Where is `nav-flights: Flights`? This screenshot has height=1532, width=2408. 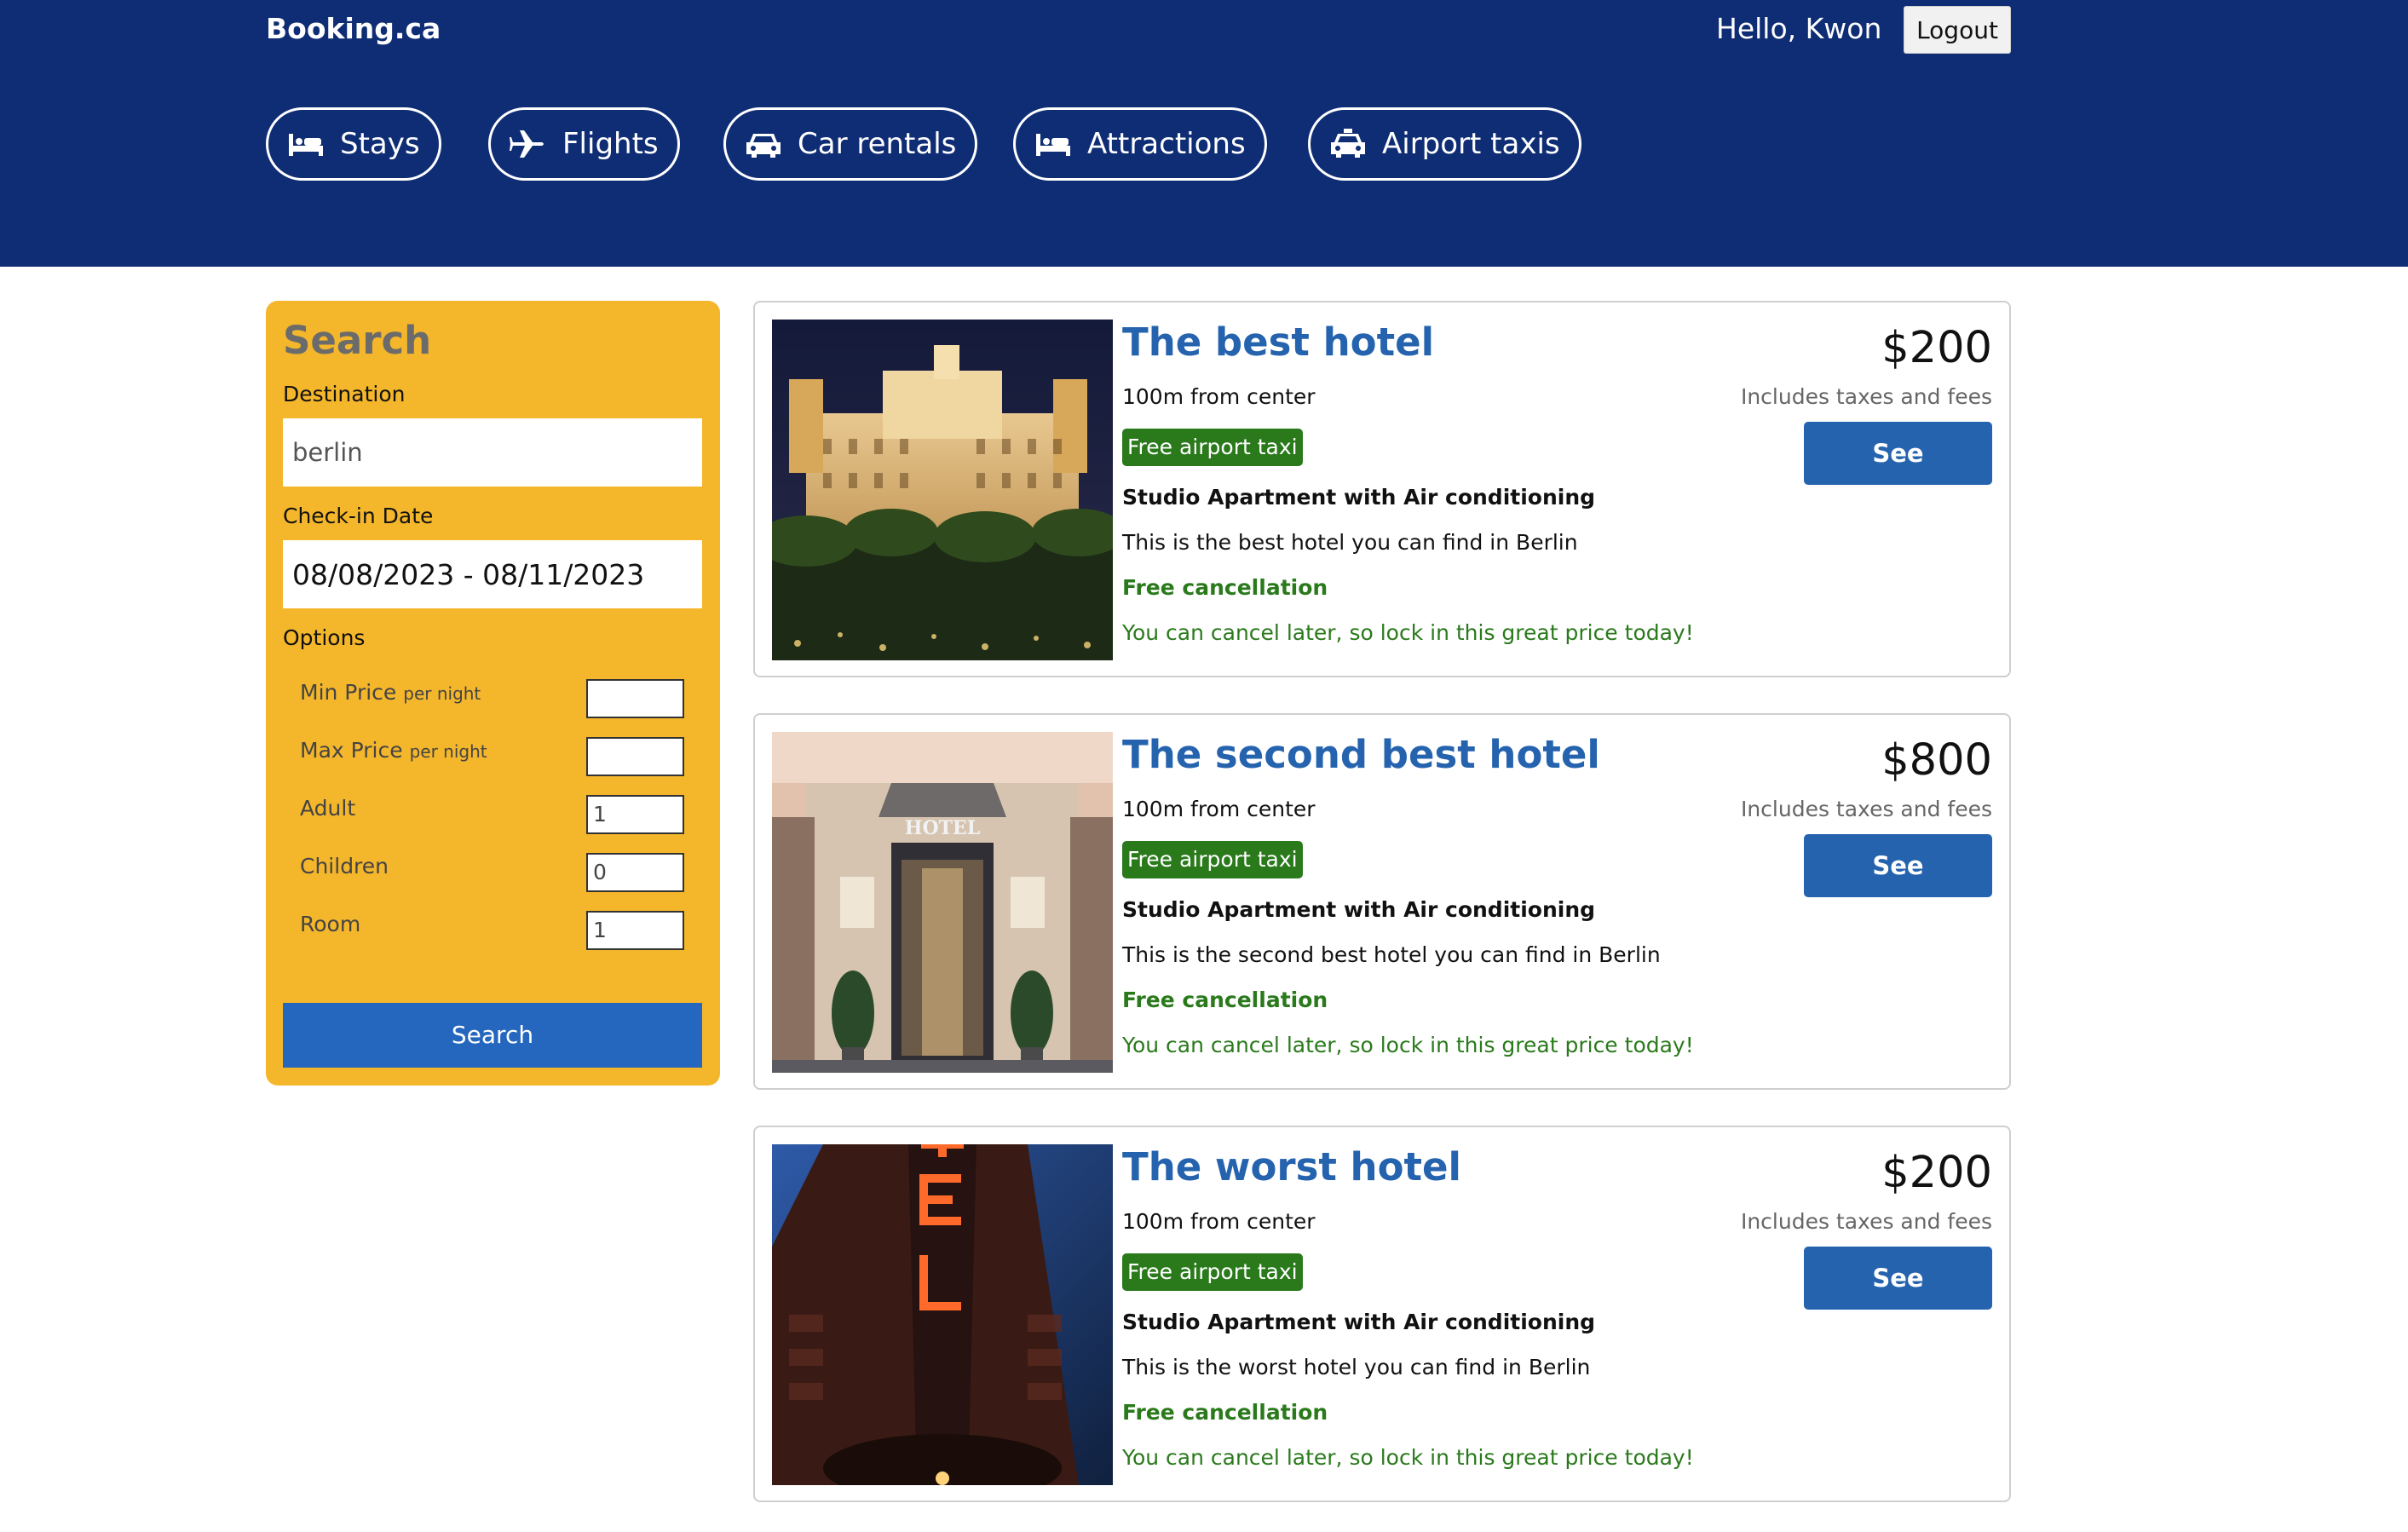 nav-flights: Flights is located at coordinates (584, 144).